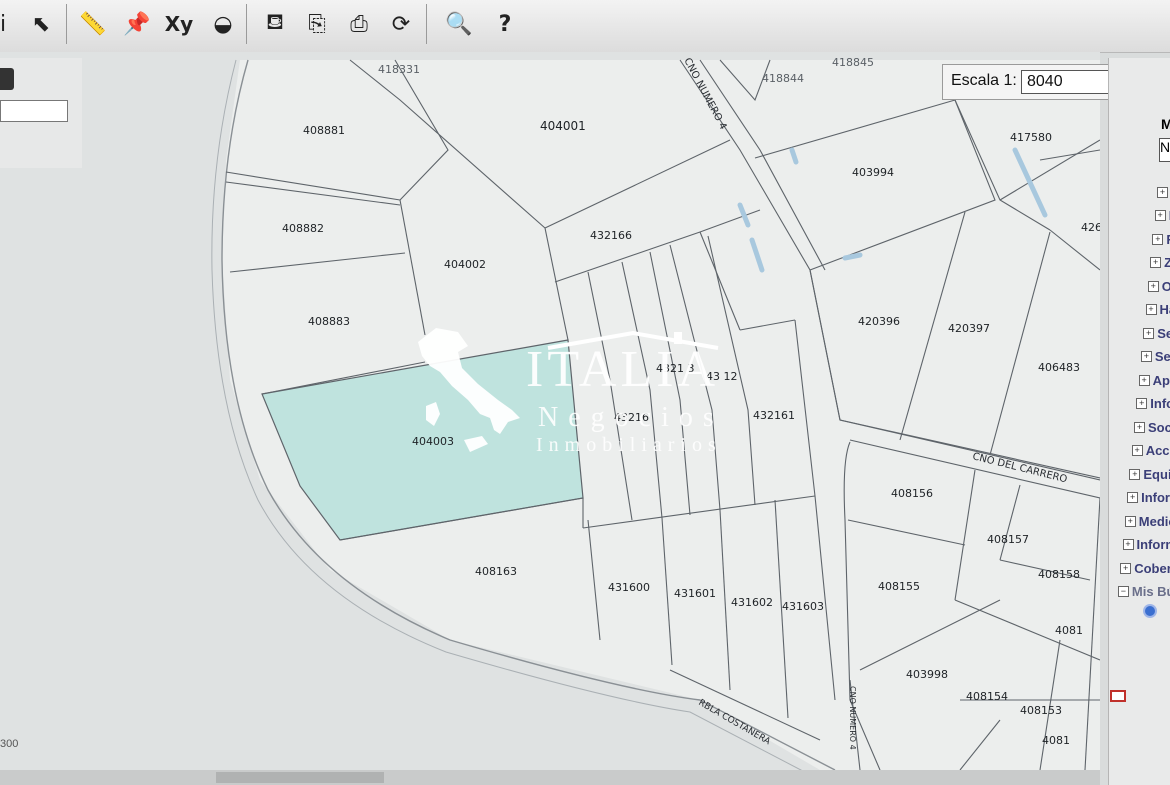 The height and width of the screenshot is (785, 1170). I want to click on xy-coordinates-icon: Xy, so click(179, 24).